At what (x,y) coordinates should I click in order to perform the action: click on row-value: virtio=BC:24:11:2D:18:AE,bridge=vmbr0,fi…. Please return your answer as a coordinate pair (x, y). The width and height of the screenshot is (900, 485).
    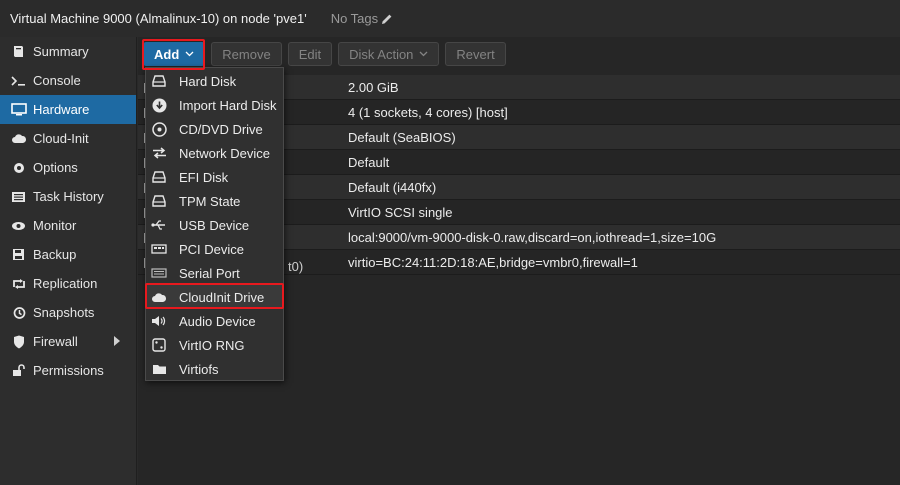
    Looking at the image, I should click on (493, 262).